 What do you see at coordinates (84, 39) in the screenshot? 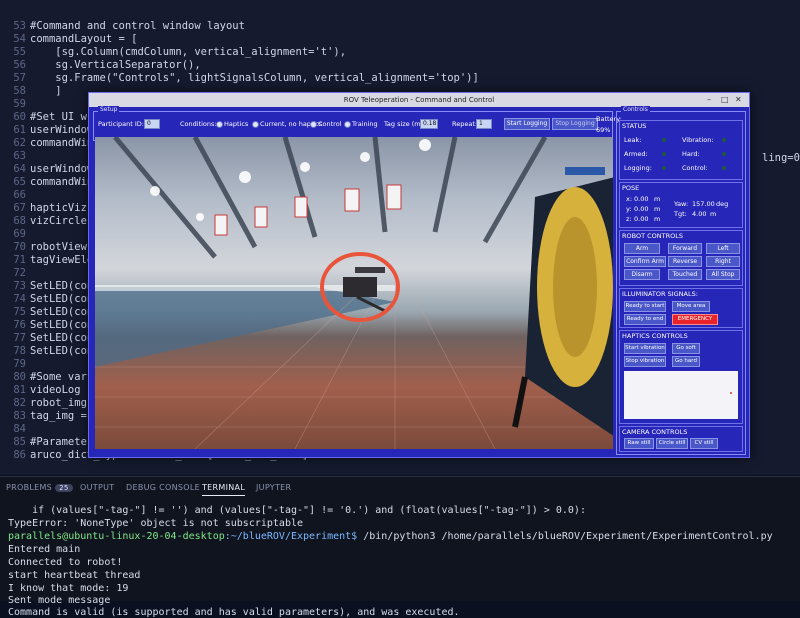
I see `code-text: commandLayout = [` at bounding box center [84, 39].